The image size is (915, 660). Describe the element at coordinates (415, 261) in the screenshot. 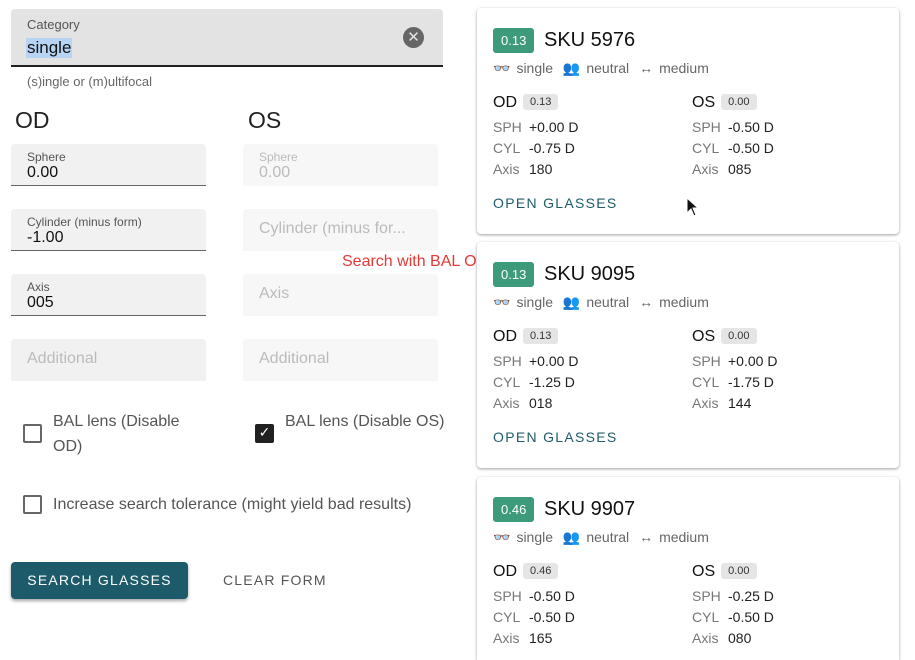

I see `overlay-annotation: Search with BAL OS` at that location.